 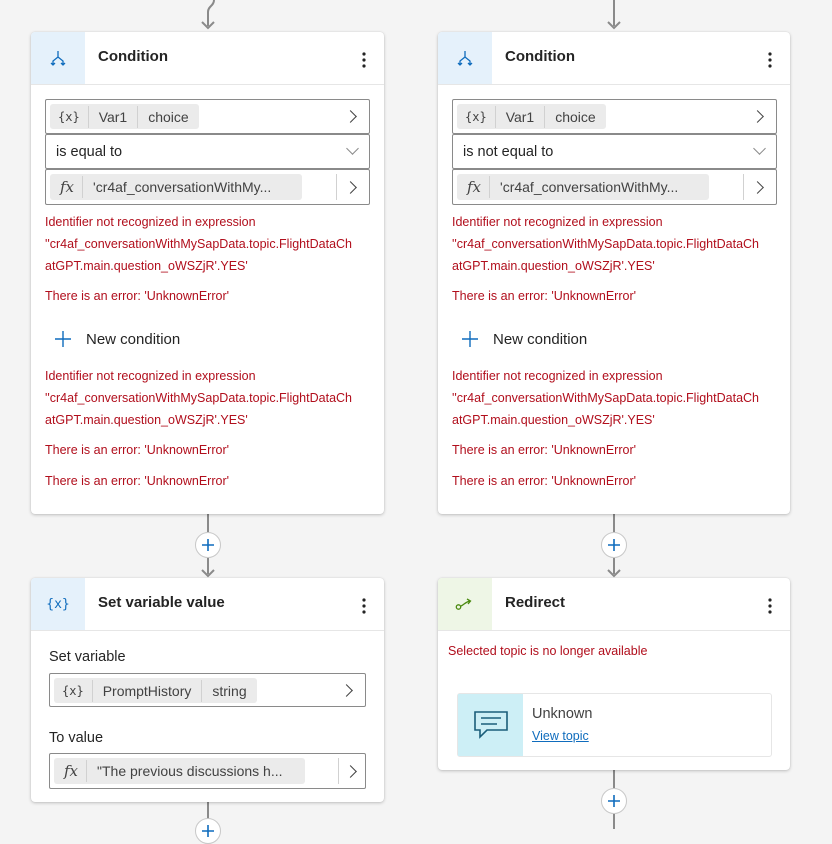 What do you see at coordinates (614, 779) in the screenshot?
I see `connector-bottom-right` at bounding box center [614, 779].